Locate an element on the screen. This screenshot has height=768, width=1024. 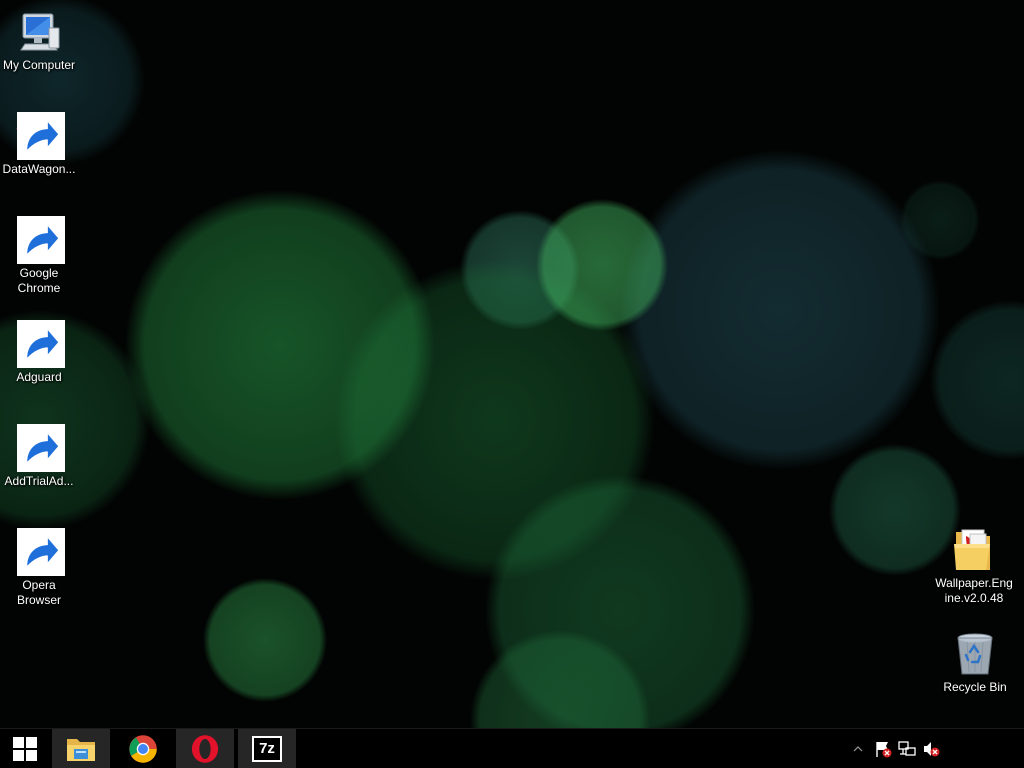
tray-network-button is located at coordinates (907, 748).